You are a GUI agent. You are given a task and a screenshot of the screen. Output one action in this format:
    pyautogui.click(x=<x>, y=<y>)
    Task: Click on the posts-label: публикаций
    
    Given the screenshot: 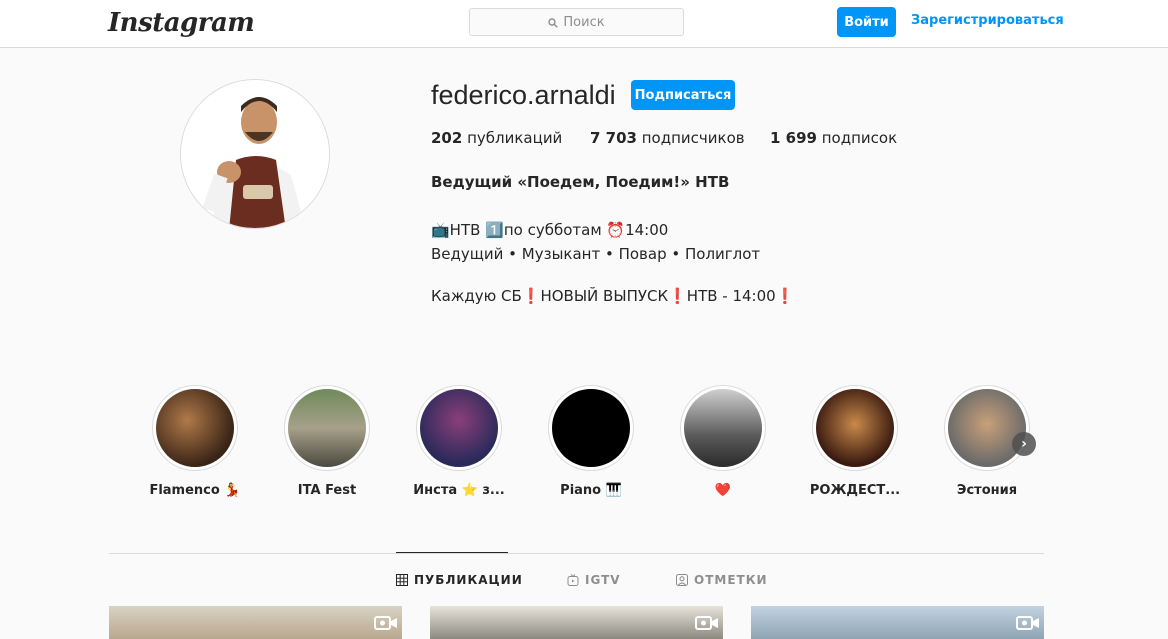 What is the action you would take?
    pyautogui.click(x=512, y=138)
    